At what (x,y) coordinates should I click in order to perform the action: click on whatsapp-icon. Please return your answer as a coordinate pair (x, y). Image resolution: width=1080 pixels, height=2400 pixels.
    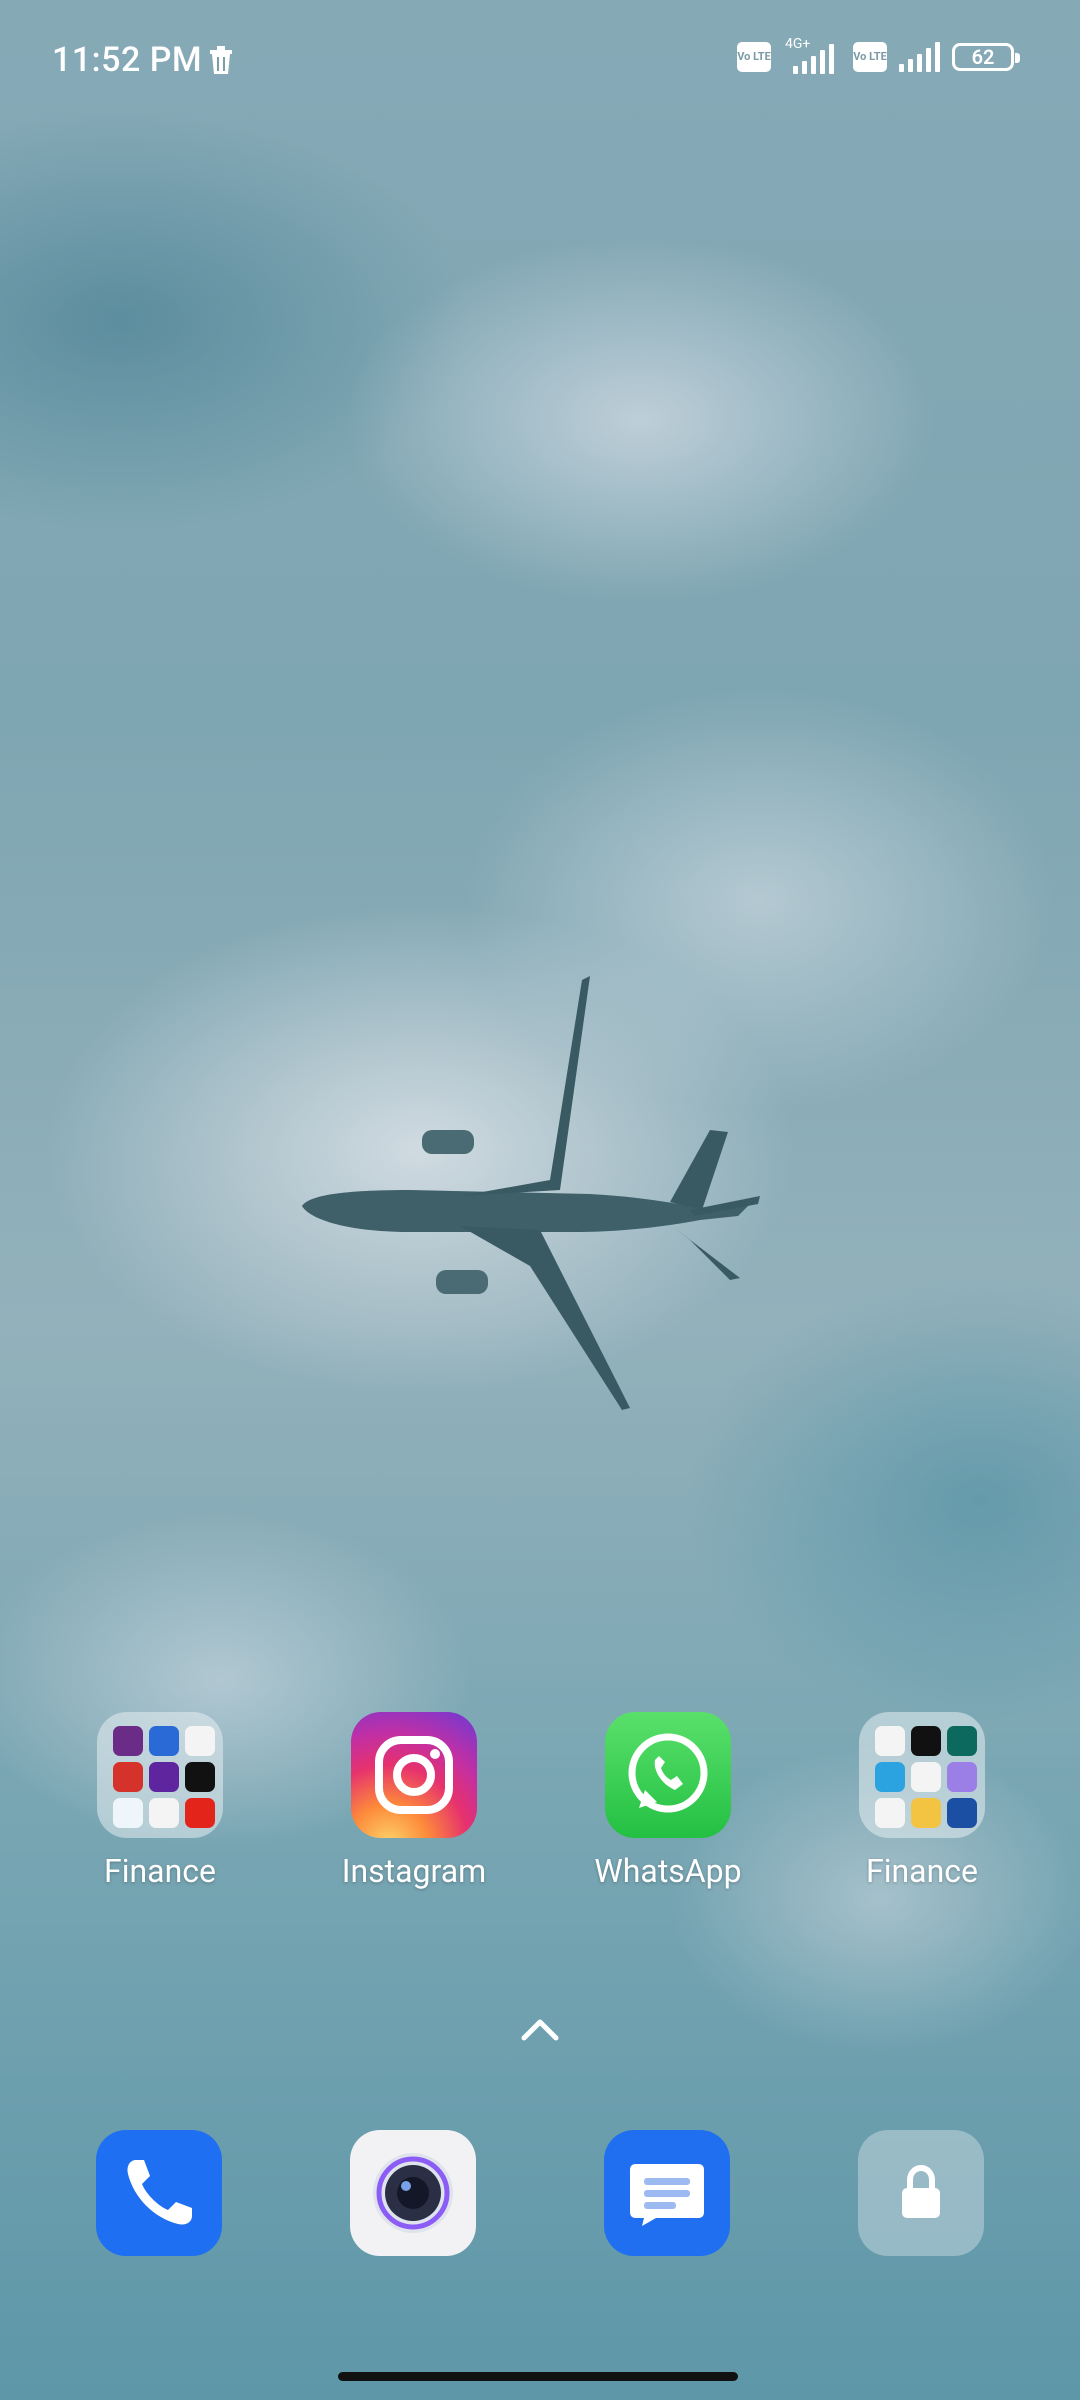
    Looking at the image, I should click on (668, 1775).